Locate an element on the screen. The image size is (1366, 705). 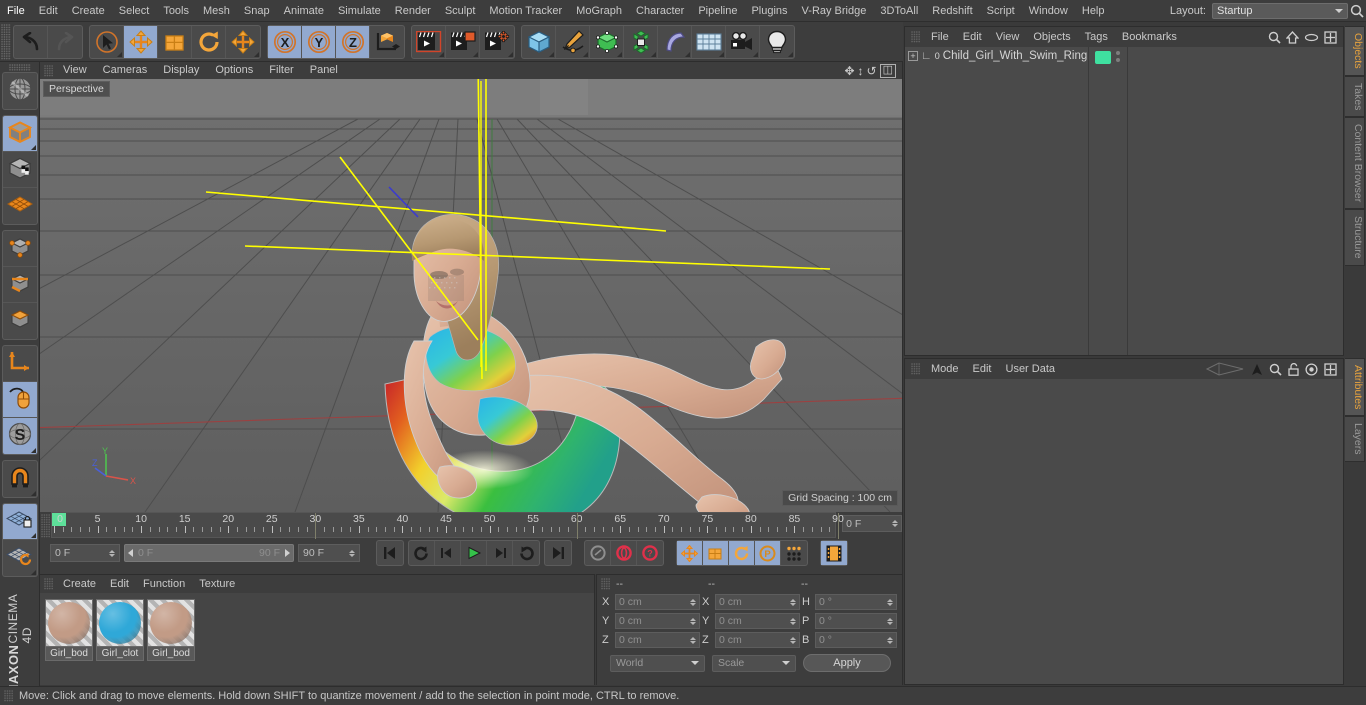
material-preview is located at coordinates (171, 623).